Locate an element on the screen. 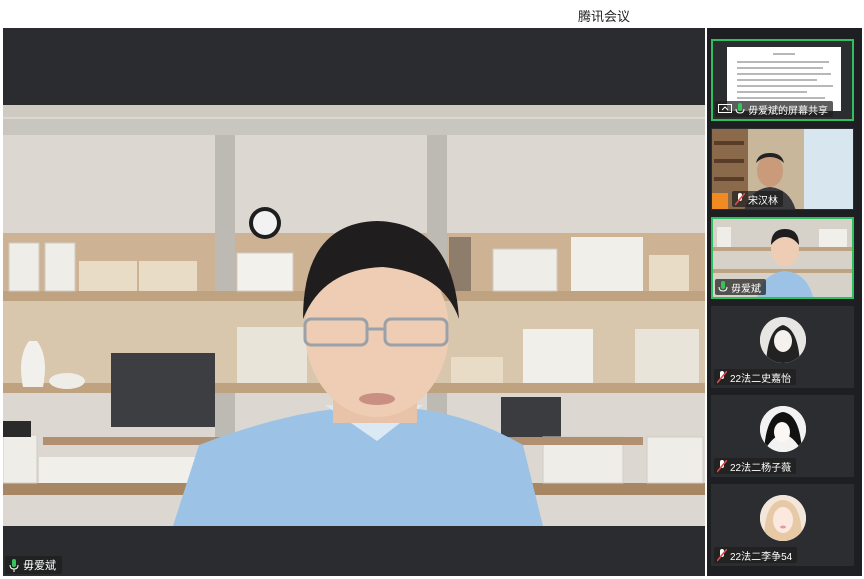  participant-label: 22法二史嘉怡 is located at coordinates (755, 377).